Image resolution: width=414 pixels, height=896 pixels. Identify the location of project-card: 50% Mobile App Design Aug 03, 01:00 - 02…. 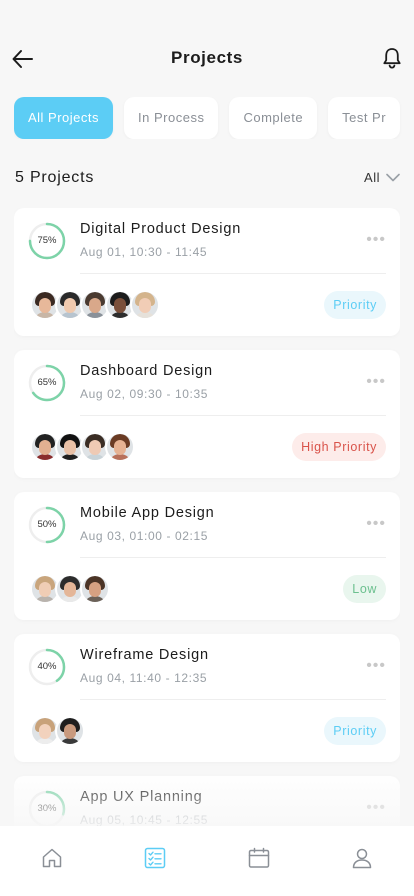
(207, 556).